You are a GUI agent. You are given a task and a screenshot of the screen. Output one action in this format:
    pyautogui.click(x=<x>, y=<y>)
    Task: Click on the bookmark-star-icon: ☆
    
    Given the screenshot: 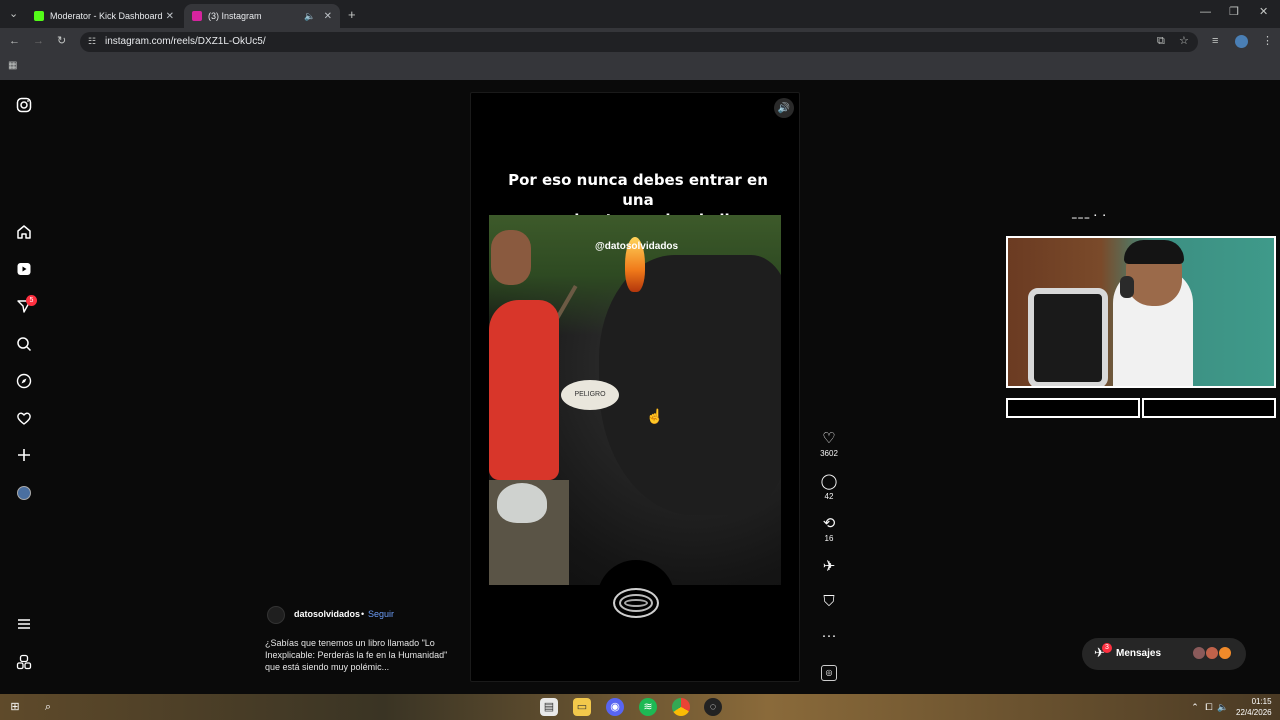 What is the action you would take?
    pyautogui.click(x=1184, y=41)
    